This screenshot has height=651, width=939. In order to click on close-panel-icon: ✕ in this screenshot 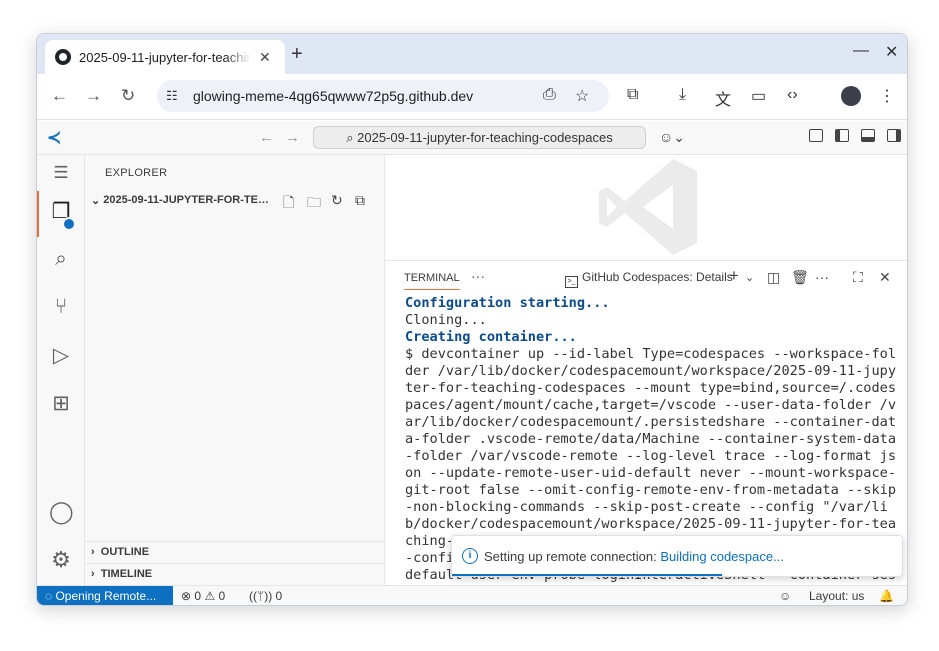, I will do `click(885, 277)`.